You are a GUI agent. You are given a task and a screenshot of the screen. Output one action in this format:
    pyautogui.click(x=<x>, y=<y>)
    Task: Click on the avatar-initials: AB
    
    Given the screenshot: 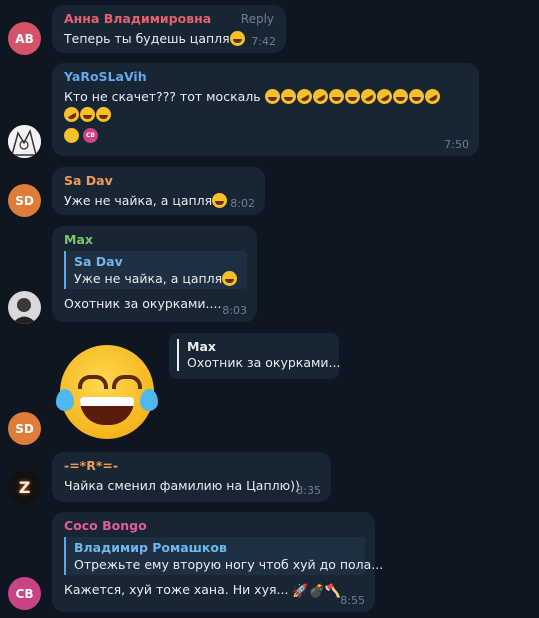 What is the action you would take?
    pyautogui.click(x=24, y=38)
    